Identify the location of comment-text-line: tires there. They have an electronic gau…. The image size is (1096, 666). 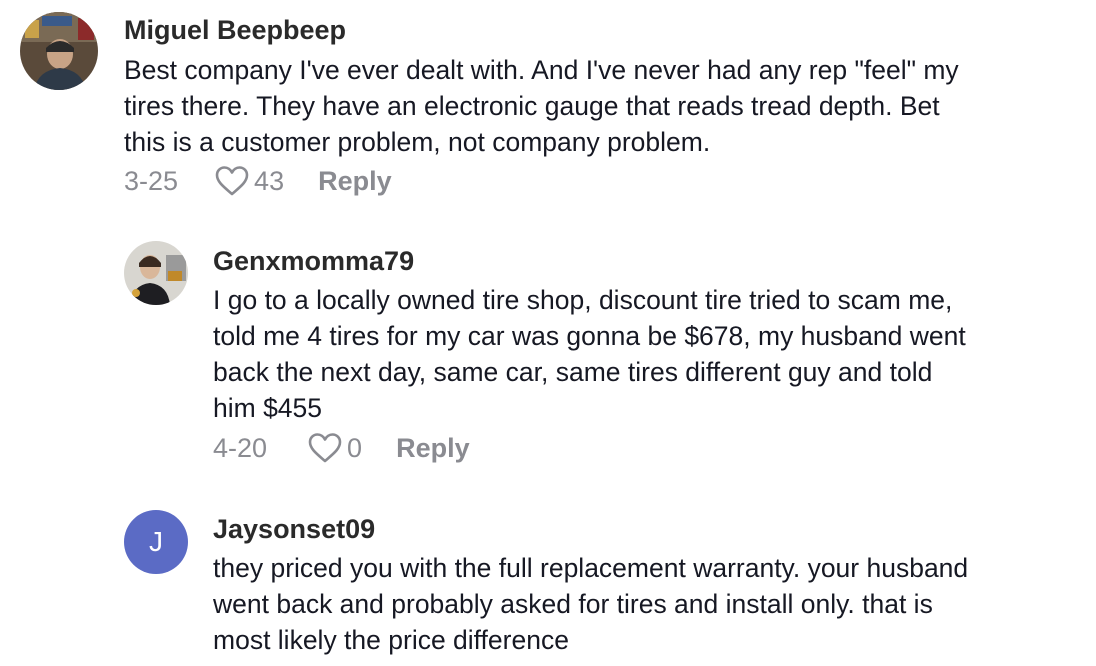
(532, 106).